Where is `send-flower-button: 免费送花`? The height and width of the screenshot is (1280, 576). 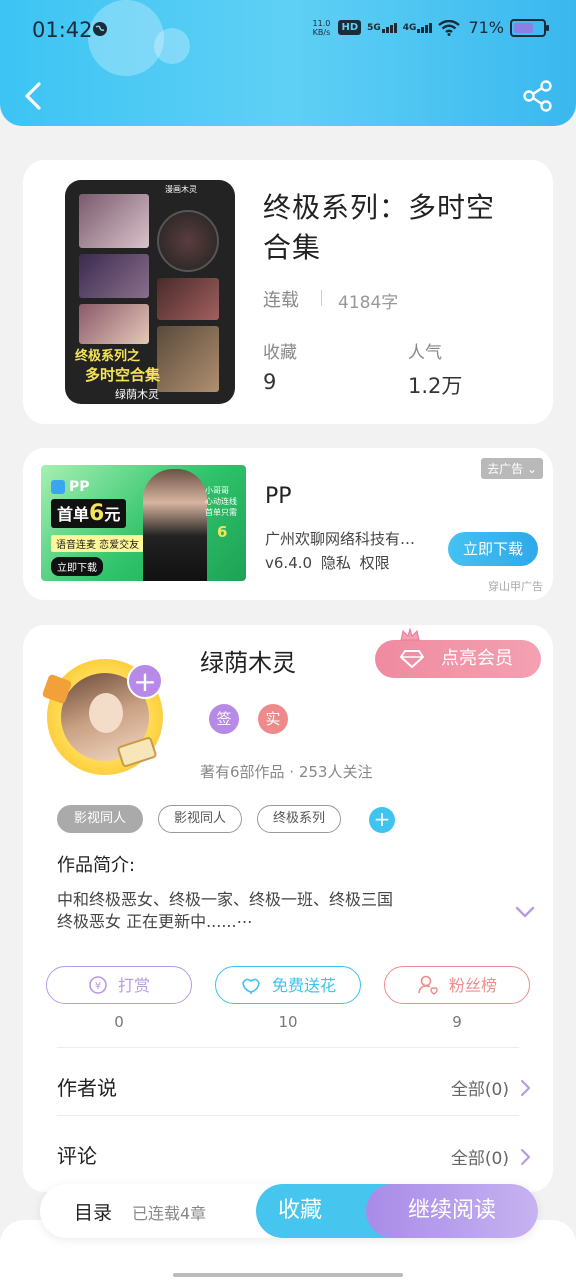
send-flower-button: 免费送花 is located at coordinates (288, 985).